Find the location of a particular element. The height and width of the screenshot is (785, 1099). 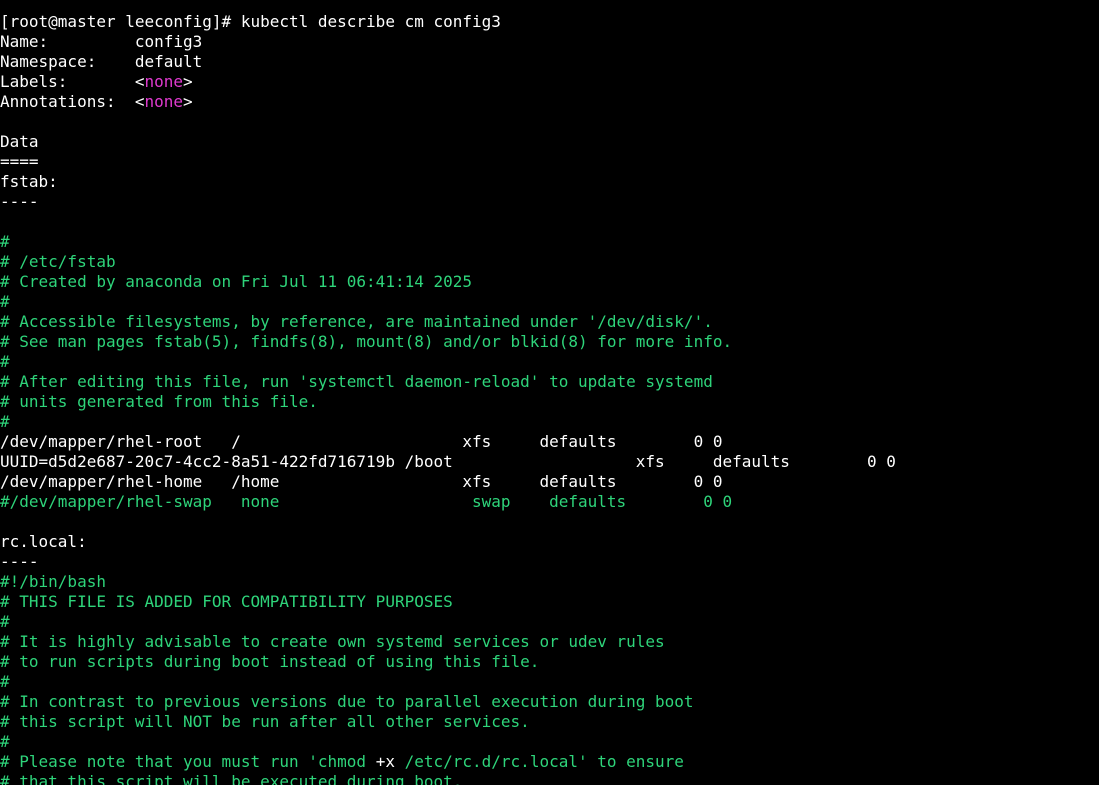

terminal-line: Name: config3 is located at coordinates (101, 42).